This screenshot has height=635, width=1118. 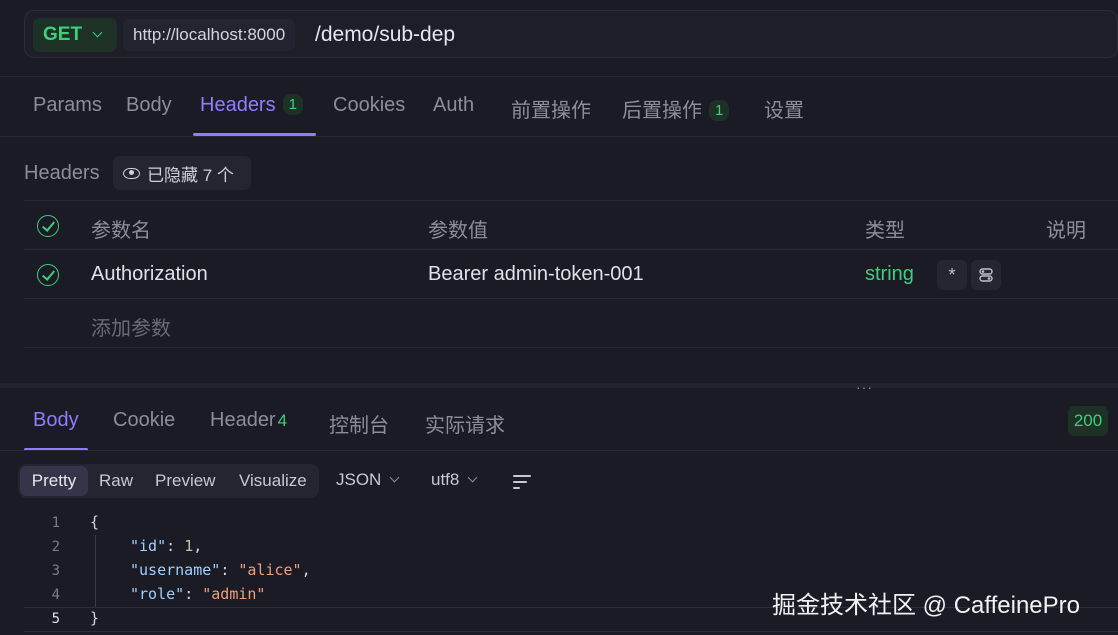 I want to click on headers-section-label: Headers, so click(x=62, y=173).